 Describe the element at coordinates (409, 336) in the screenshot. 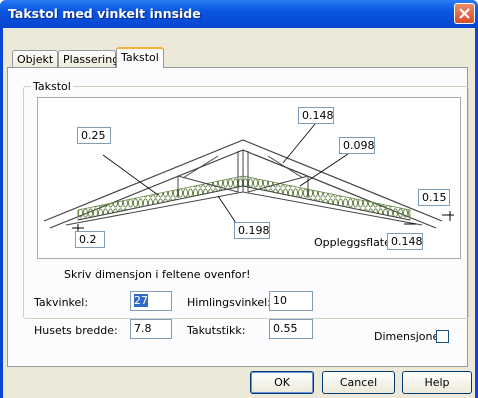

I see `dimensjoner-label: Dimensjoner` at that location.